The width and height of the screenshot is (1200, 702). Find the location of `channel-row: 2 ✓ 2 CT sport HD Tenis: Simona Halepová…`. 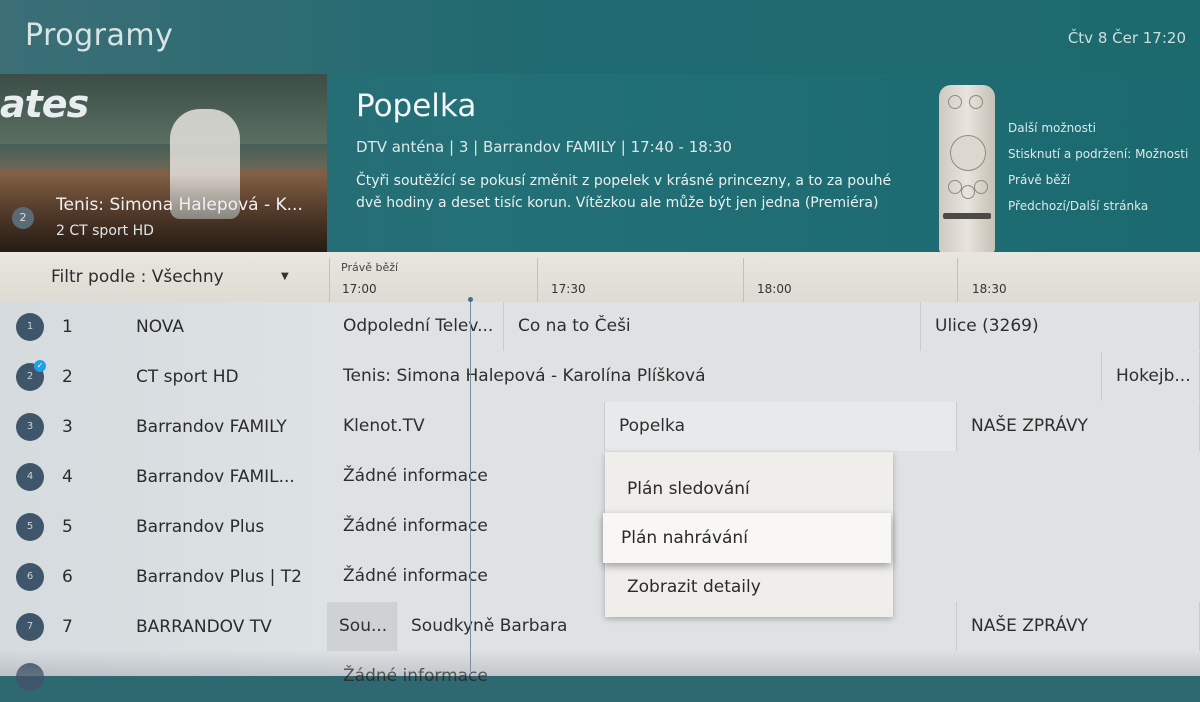

channel-row: 2 ✓ 2 CT sport HD Tenis: Simona Halepová… is located at coordinates (600, 377).